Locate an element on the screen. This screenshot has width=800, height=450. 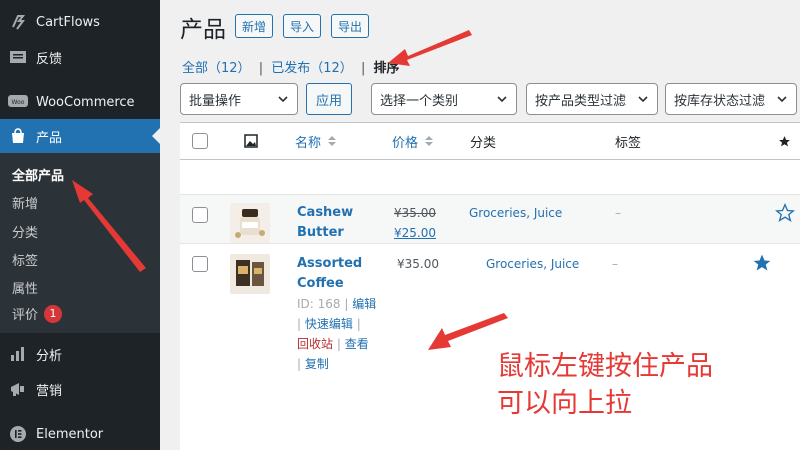
product-thumbnail-assorted-coffee is located at coordinates (250, 274).